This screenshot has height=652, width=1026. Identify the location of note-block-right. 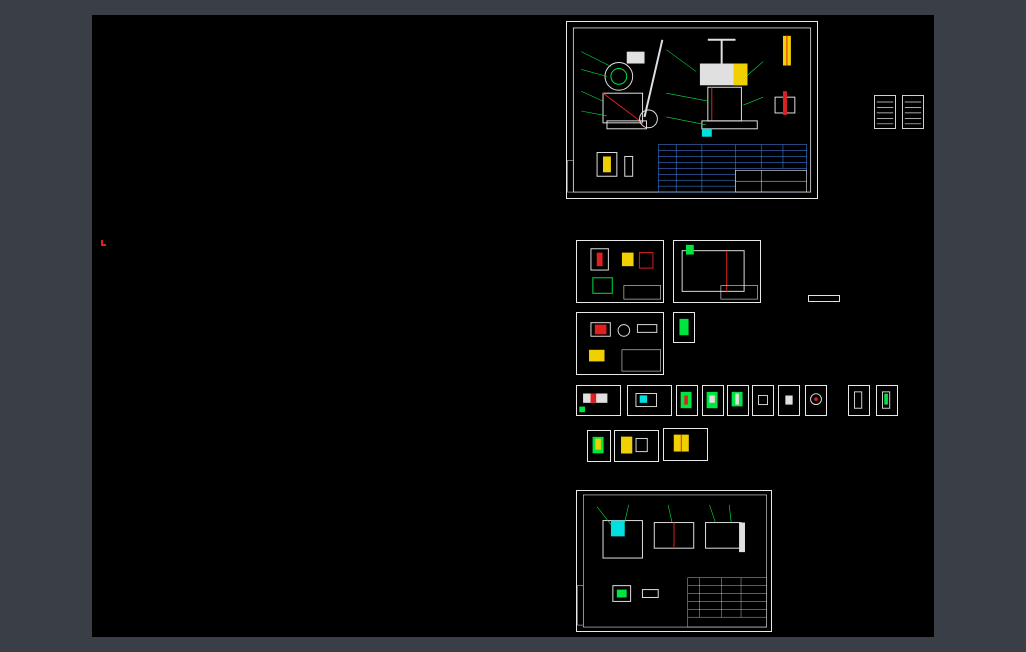
(913, 112).